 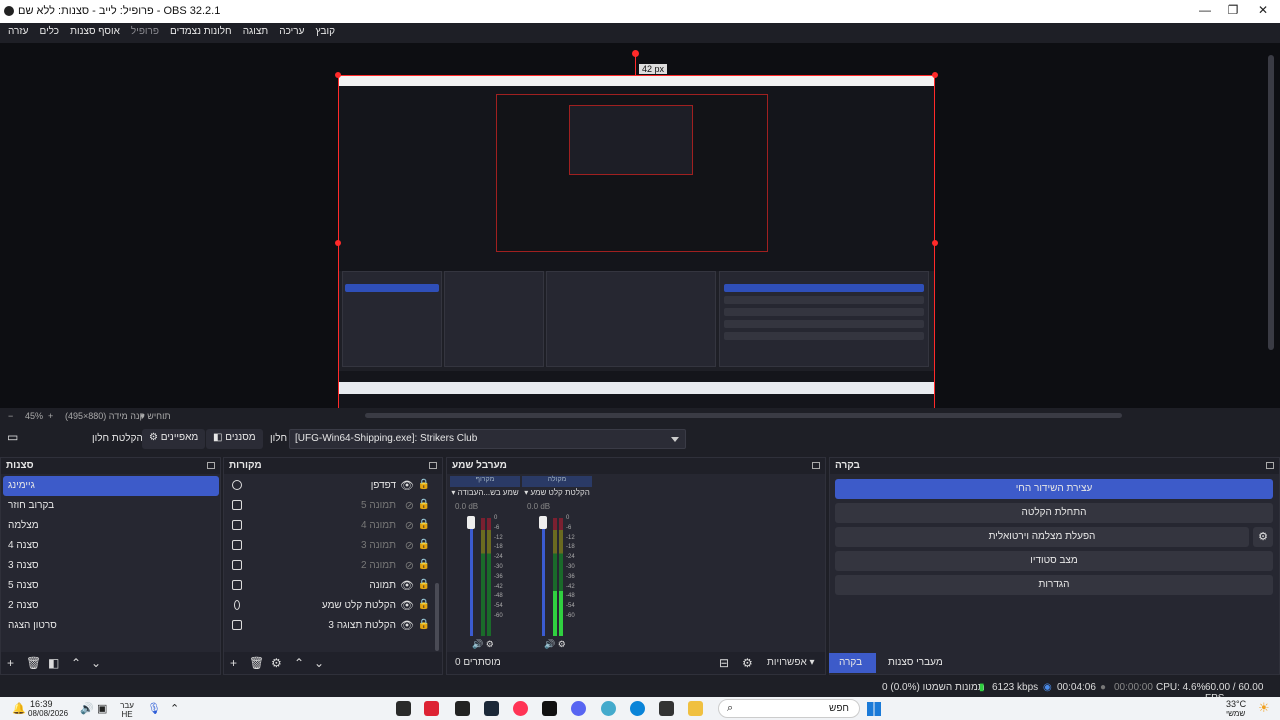 I want to click on edge-icon, so click(x=637, y=708).